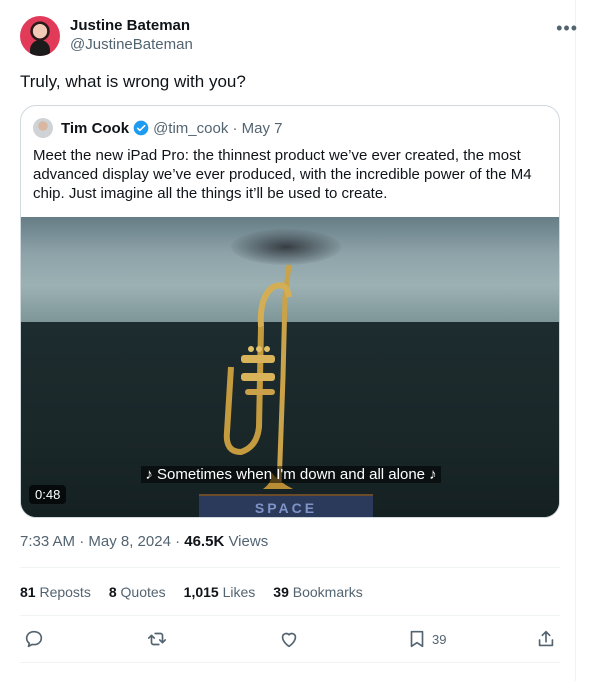 This screenshot has width=600, height=681. I want to click on views-count: 46.5K, so click(204, 541).